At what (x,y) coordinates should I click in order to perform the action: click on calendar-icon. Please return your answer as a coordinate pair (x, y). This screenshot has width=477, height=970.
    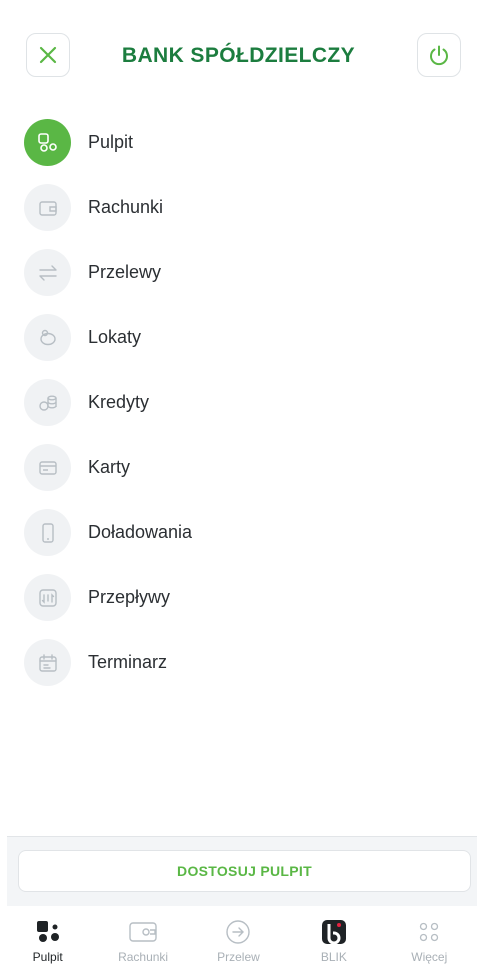
    Looking at the image, I should click on (47, 662).